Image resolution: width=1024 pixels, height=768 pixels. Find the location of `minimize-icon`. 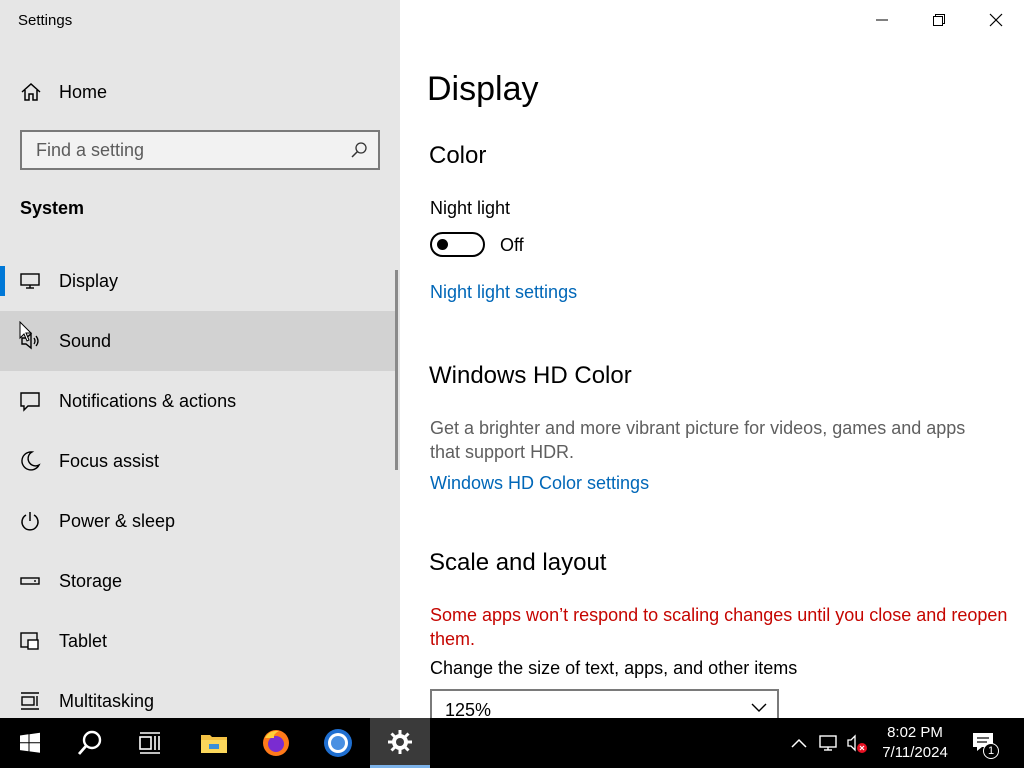

minimize-icon is located at coordinates (881, 20).